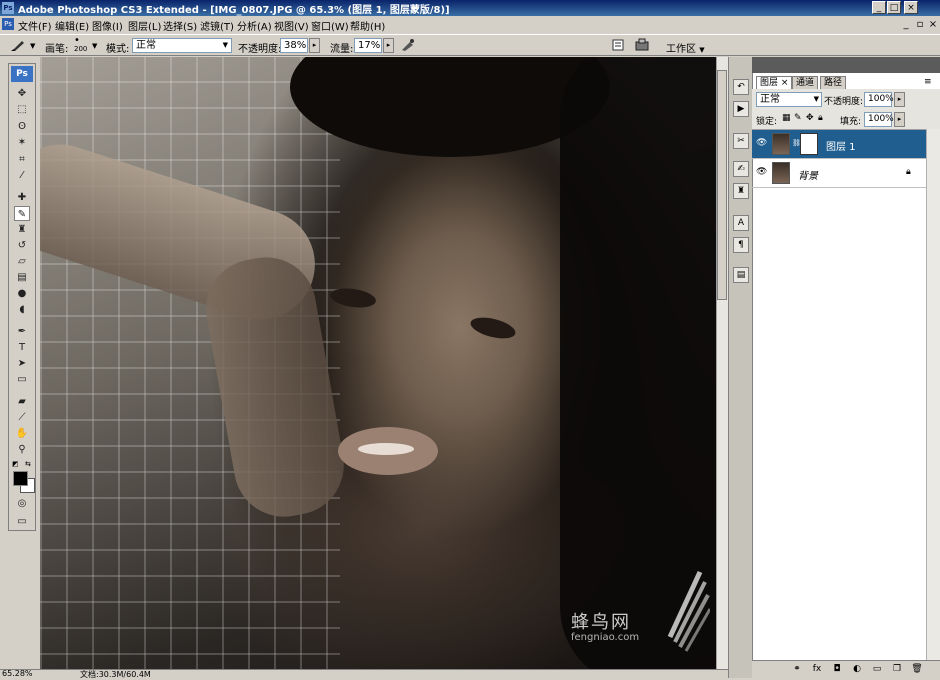 The width and height of the screenshot is (940, 680). I want to click on workspace-menu: 工作区 ▼, so click(685, 47).